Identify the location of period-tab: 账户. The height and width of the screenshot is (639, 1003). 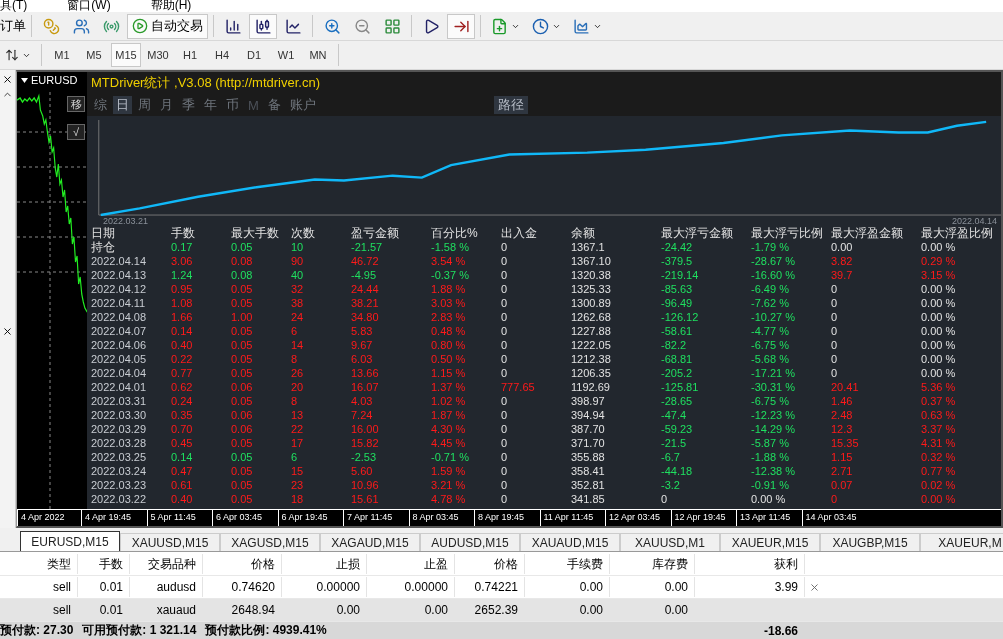
(302, 105).